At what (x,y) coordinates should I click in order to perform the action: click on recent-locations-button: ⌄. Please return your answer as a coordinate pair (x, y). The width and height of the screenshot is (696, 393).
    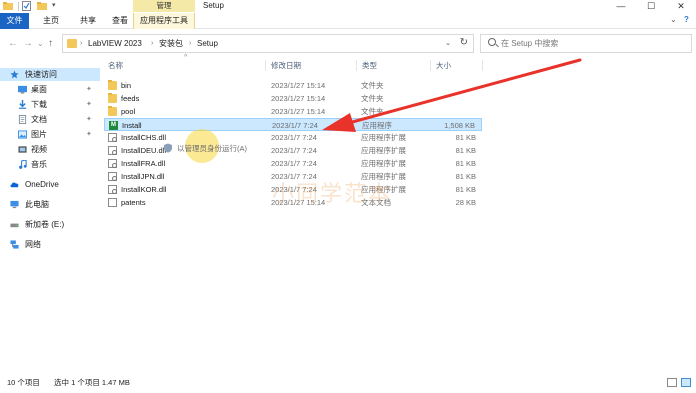
    Looking at the image, I should click on (40, 44).